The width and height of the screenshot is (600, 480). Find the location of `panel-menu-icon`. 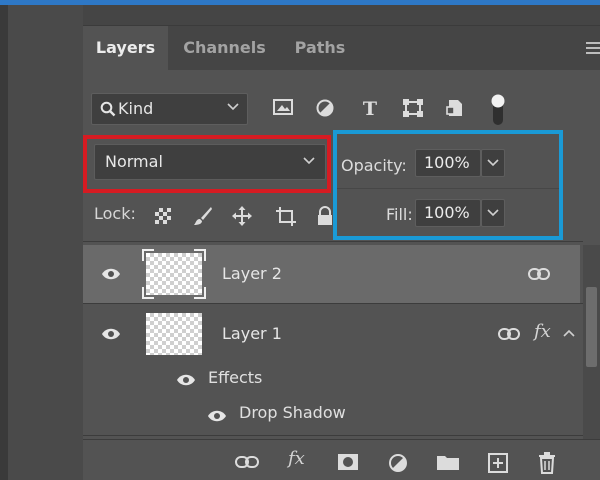

panel-menu-icon is located at coordinates (593, 48).